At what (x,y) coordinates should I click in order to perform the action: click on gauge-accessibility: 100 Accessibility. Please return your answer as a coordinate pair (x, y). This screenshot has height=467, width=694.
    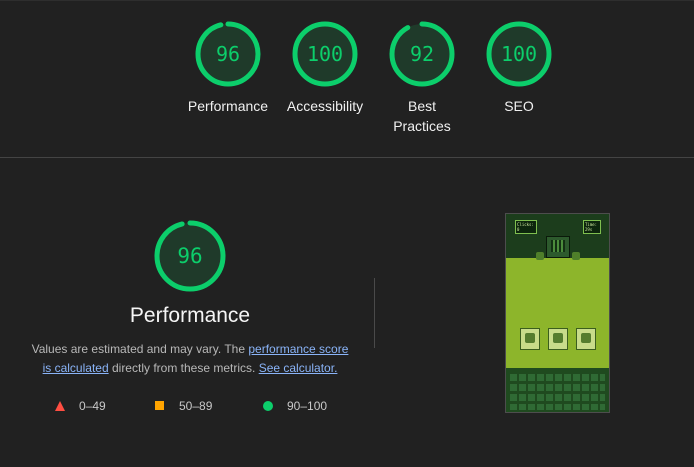
    Looking at the image, I should click on (325, 68).